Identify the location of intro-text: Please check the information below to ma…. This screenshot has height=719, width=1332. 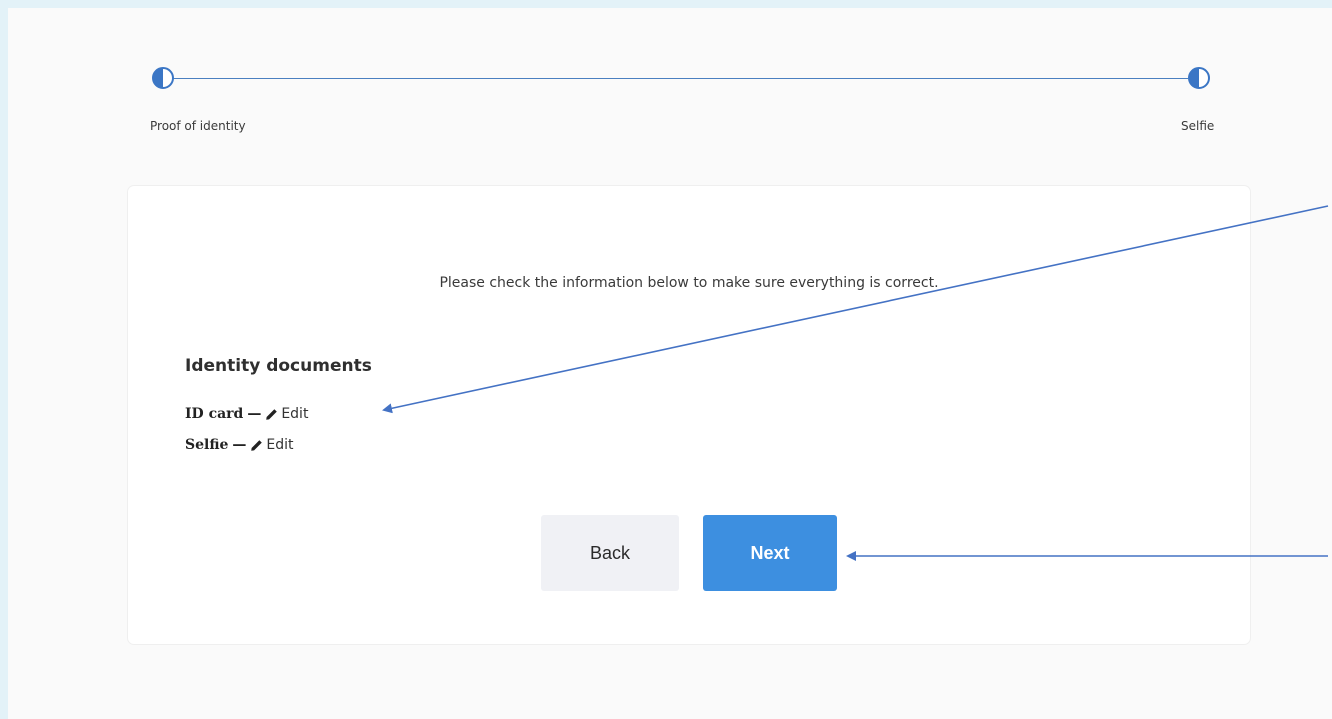
(689, 283).